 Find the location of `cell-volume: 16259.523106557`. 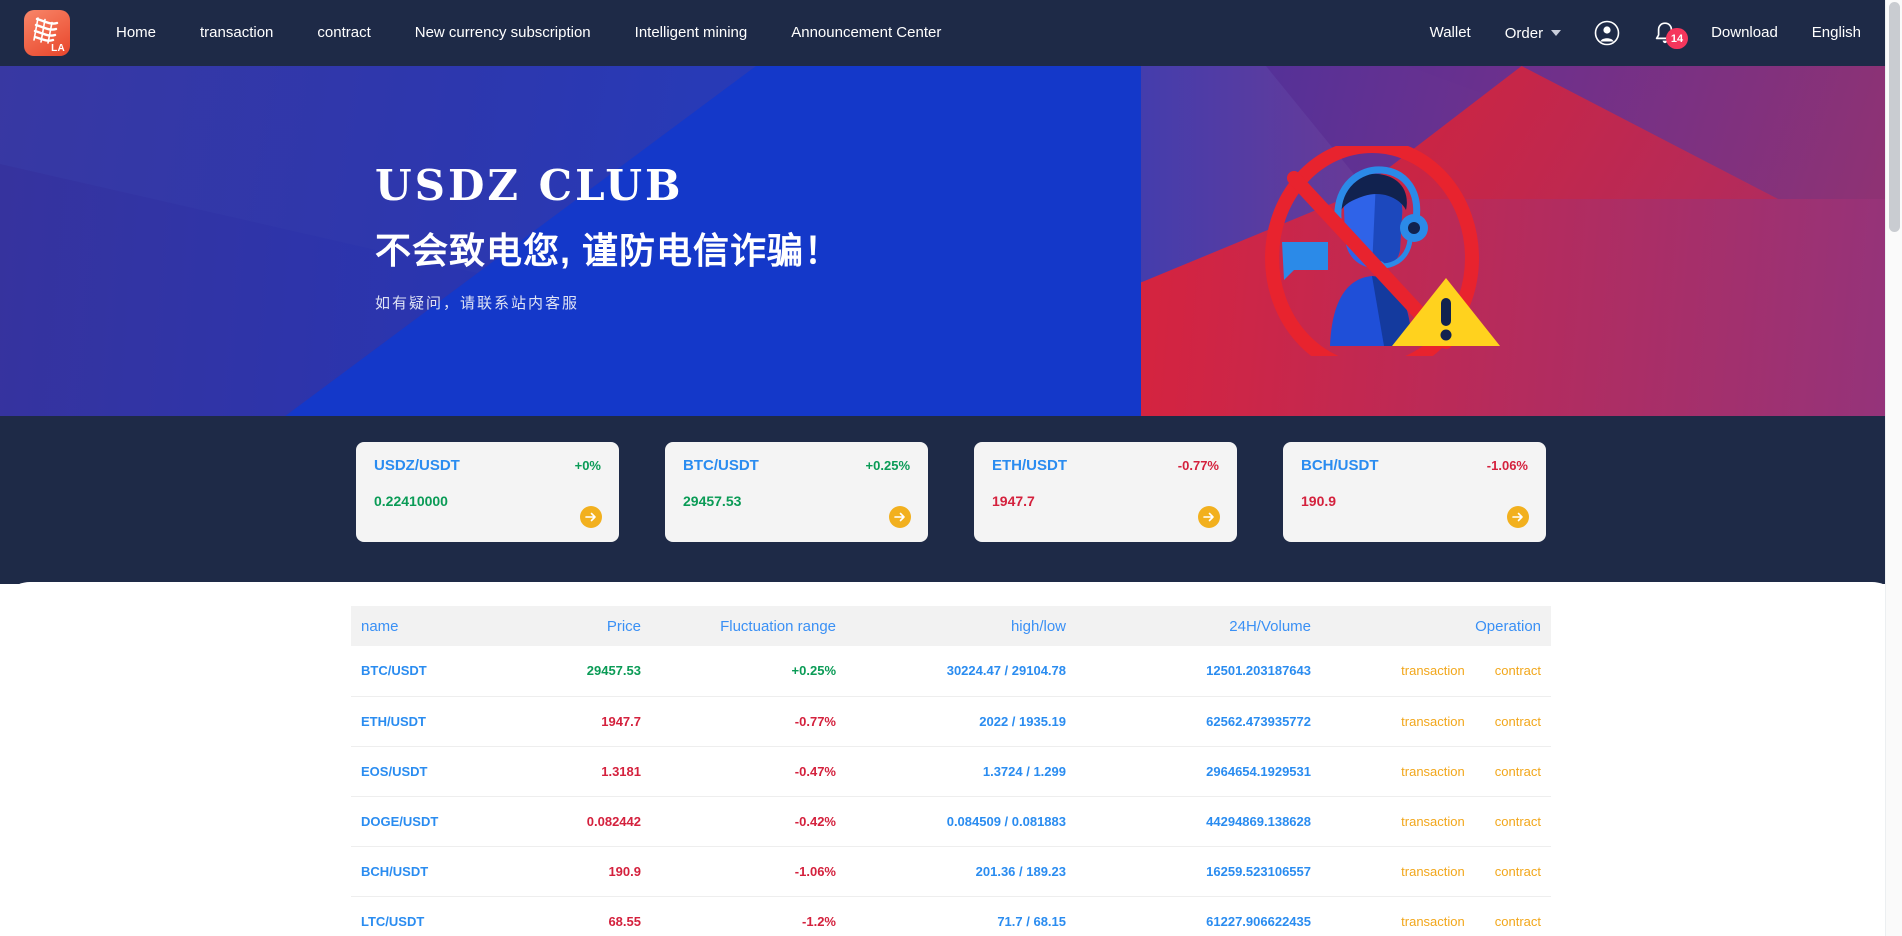

cell-volume: 16259.523106557 is located at coordinates (1198, 871).